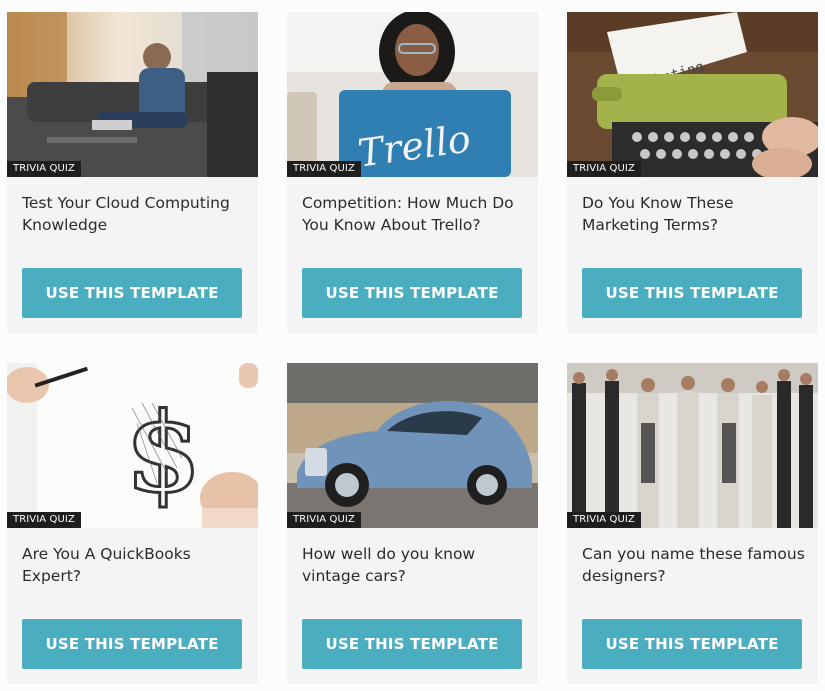  I want to click on card-title: Test Your Cloud Computing Knowledge, so click(126, 214).